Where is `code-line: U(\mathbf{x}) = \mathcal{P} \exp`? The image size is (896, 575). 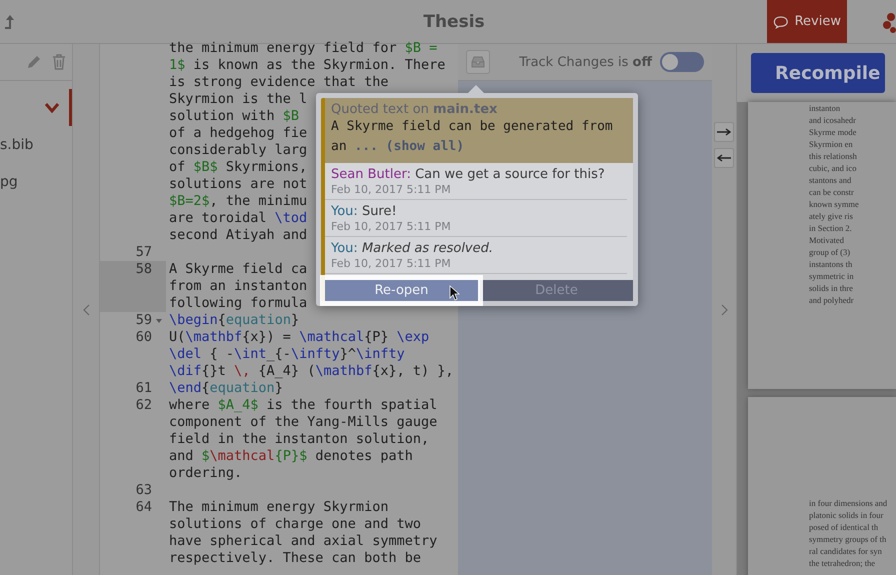
code-line: U(\mathbf{x}) = \mathcal{P} \exp is located at coordinates (299, 337).